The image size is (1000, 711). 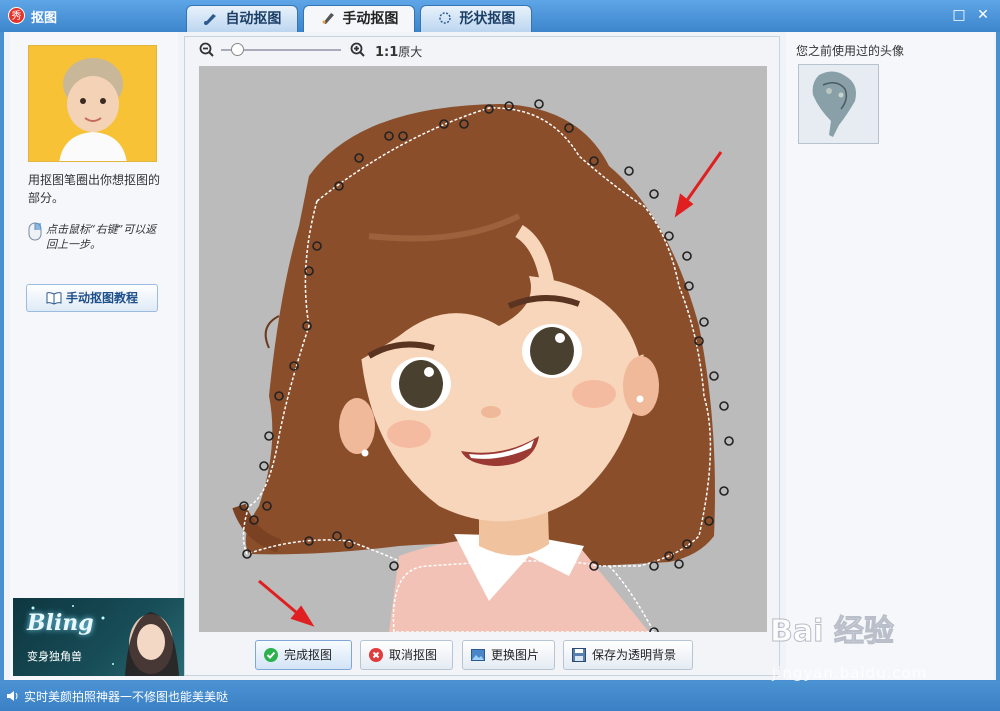 What do you see at coordinates (12, 696) in the screenshot?
I see `speaker-icon` at bounding box center [12, 696].